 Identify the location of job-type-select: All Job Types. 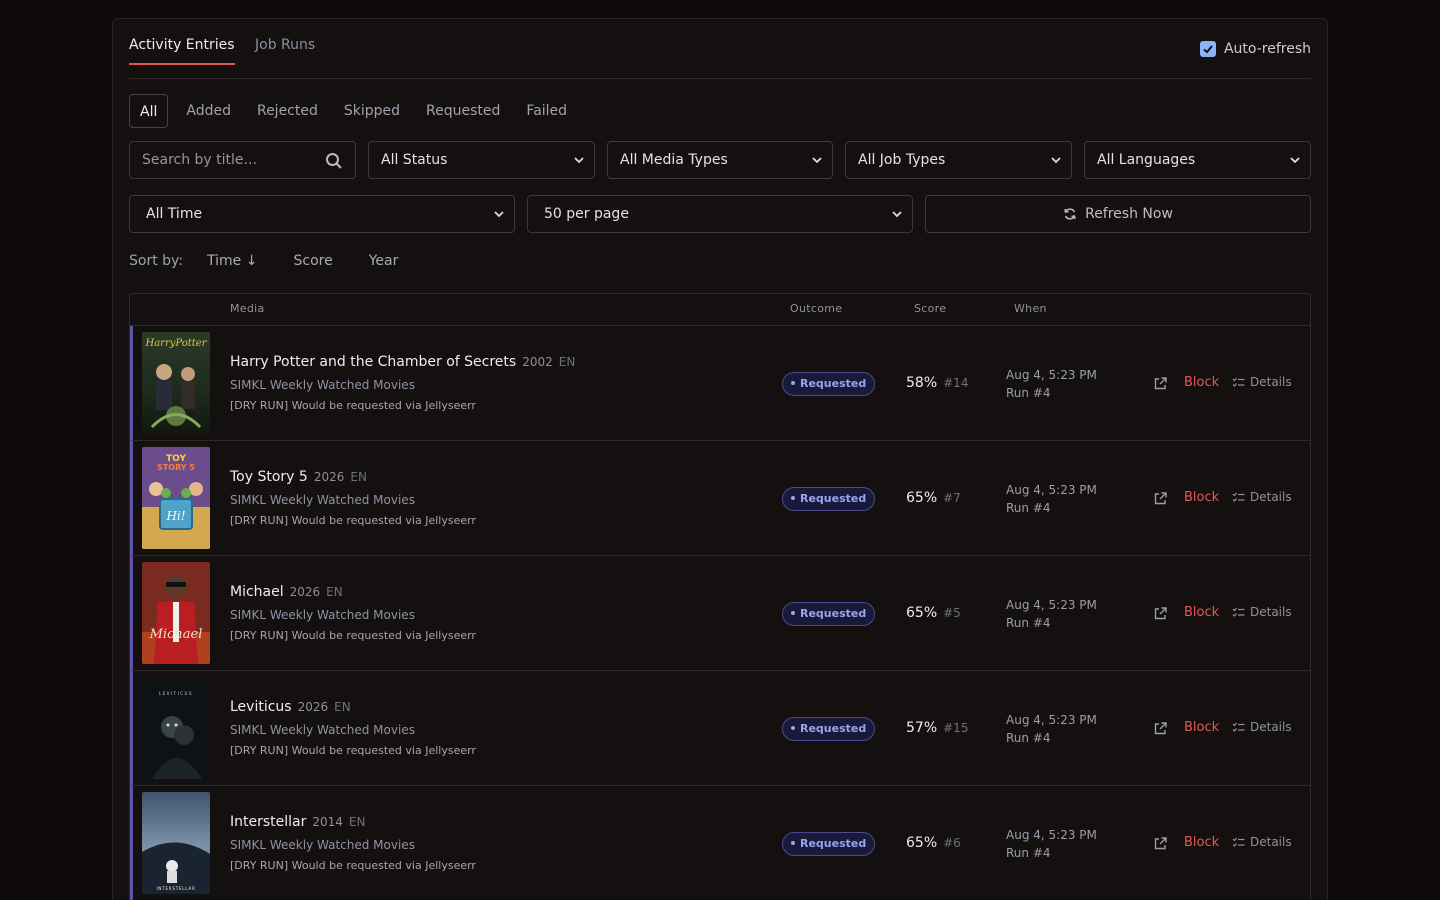
(958, 160).